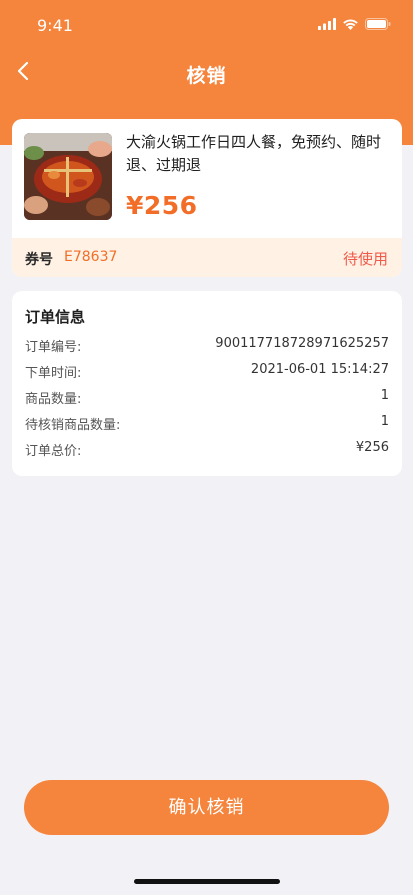 The image size is (413, 895). I want to click on confirm-verify-button: 确认核销, so click(206, 807).